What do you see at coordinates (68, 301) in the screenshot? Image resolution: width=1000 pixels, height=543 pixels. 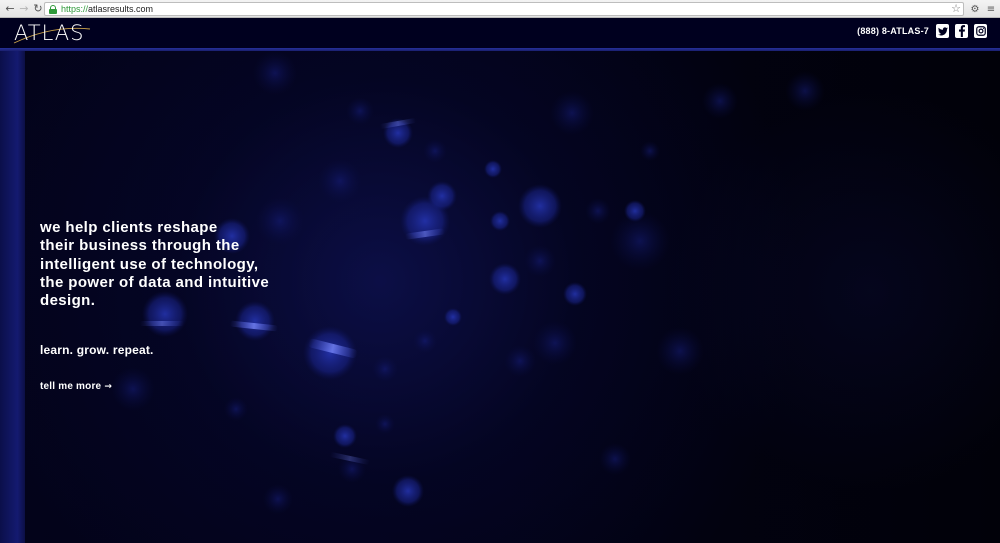 I see `tagline-line: design.` at bounding box center [68, 301].